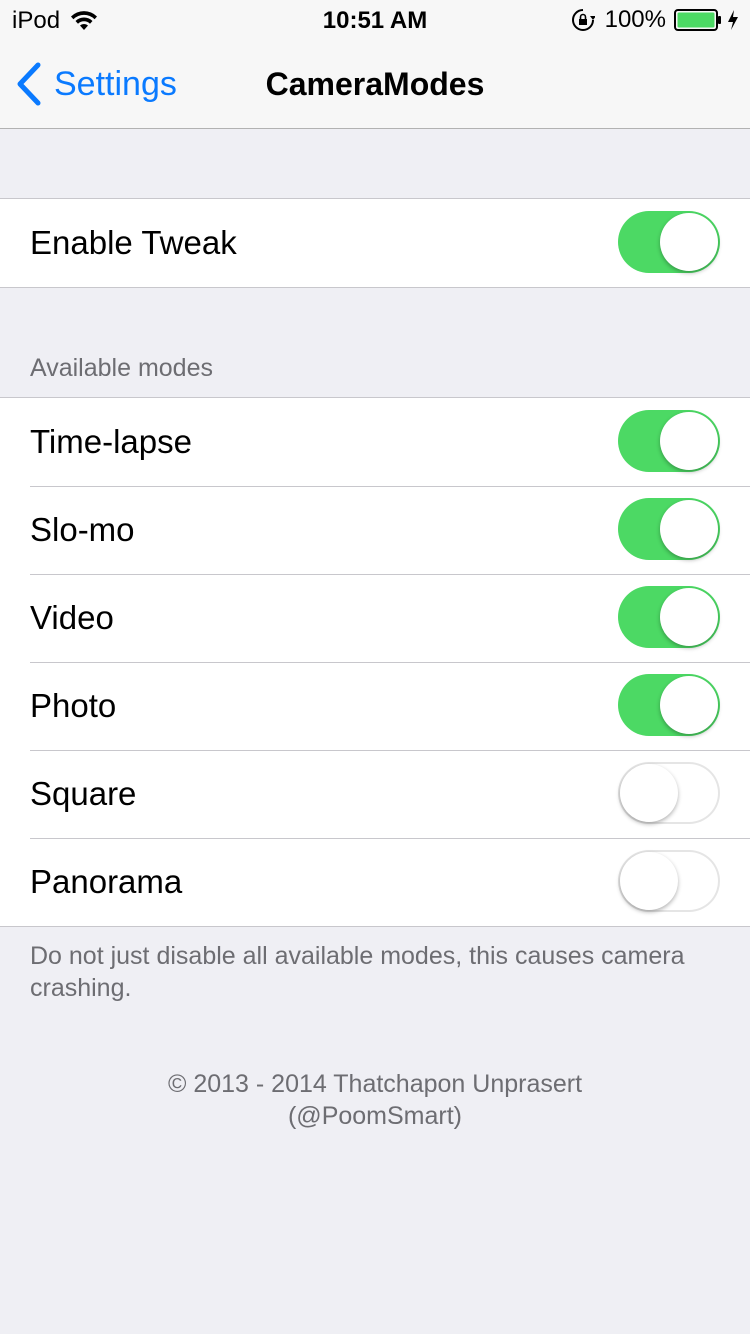 The image size is (750, 1334). I want to click on photo-toggle, so click(669, 705).